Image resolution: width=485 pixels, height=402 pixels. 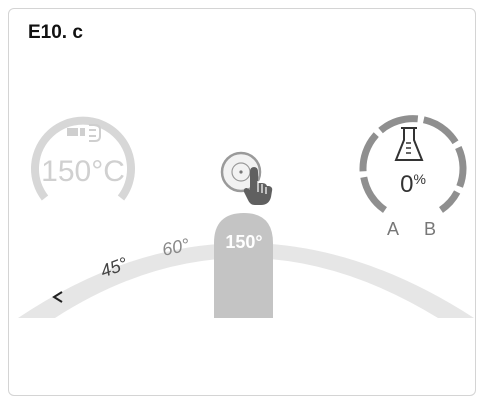 I want to click on reagent-percent-unit: %, so click(x=419, y=179).